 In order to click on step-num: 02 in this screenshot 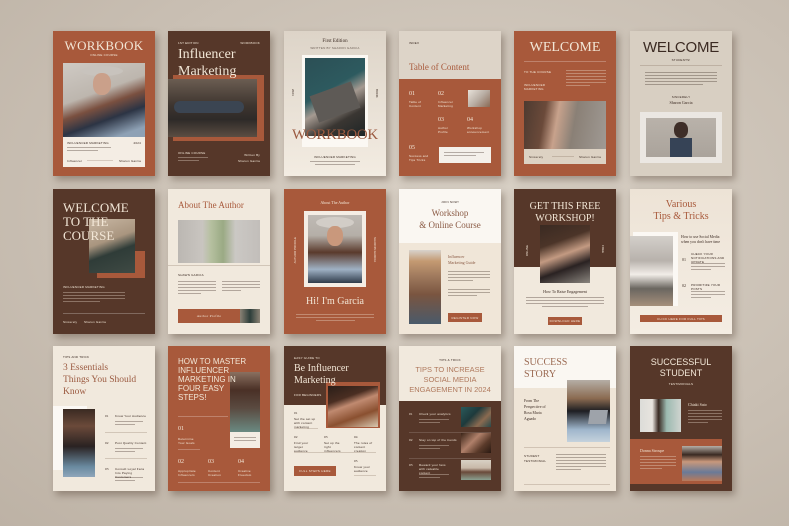, I will do `click(296, 437)`.